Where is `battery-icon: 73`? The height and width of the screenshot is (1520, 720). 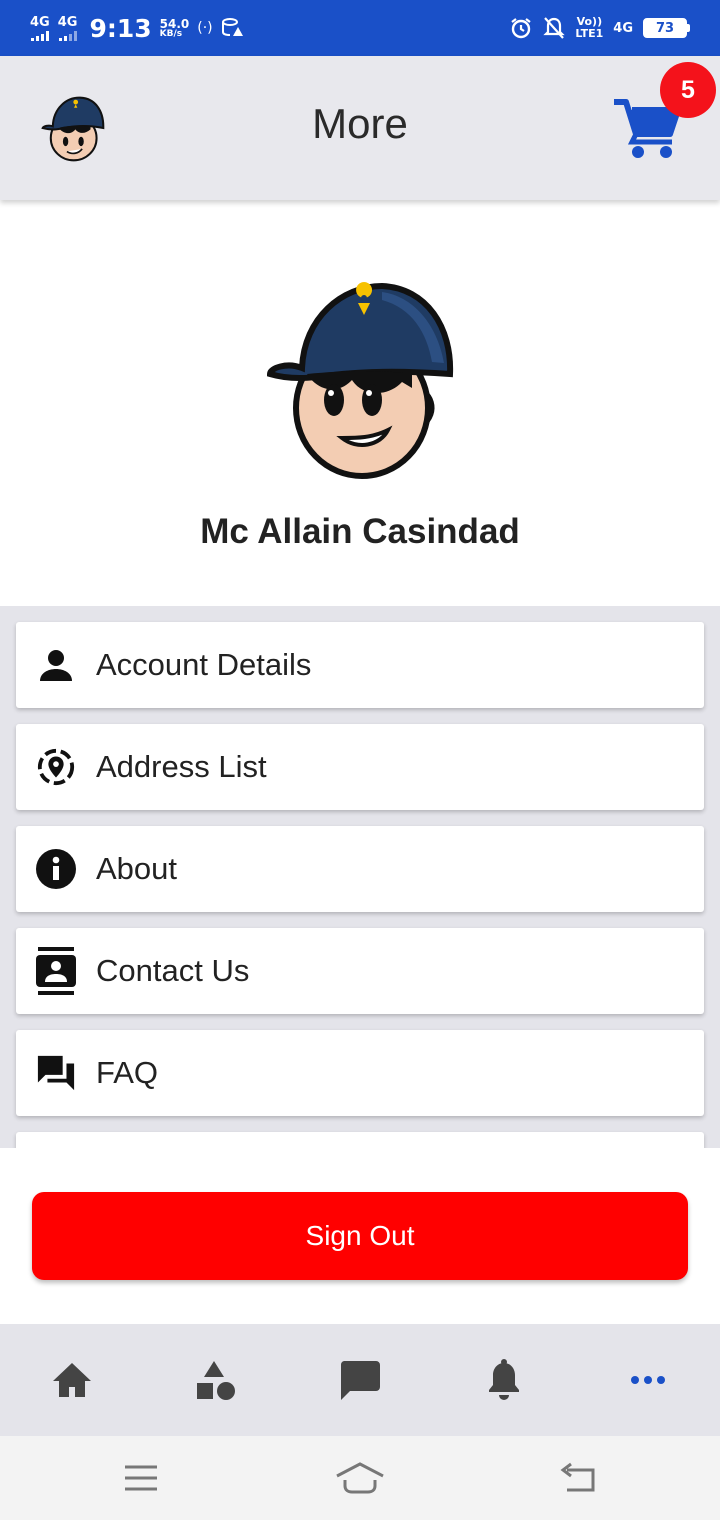 battery-icon: 73 is located at coordinates (666, 28).